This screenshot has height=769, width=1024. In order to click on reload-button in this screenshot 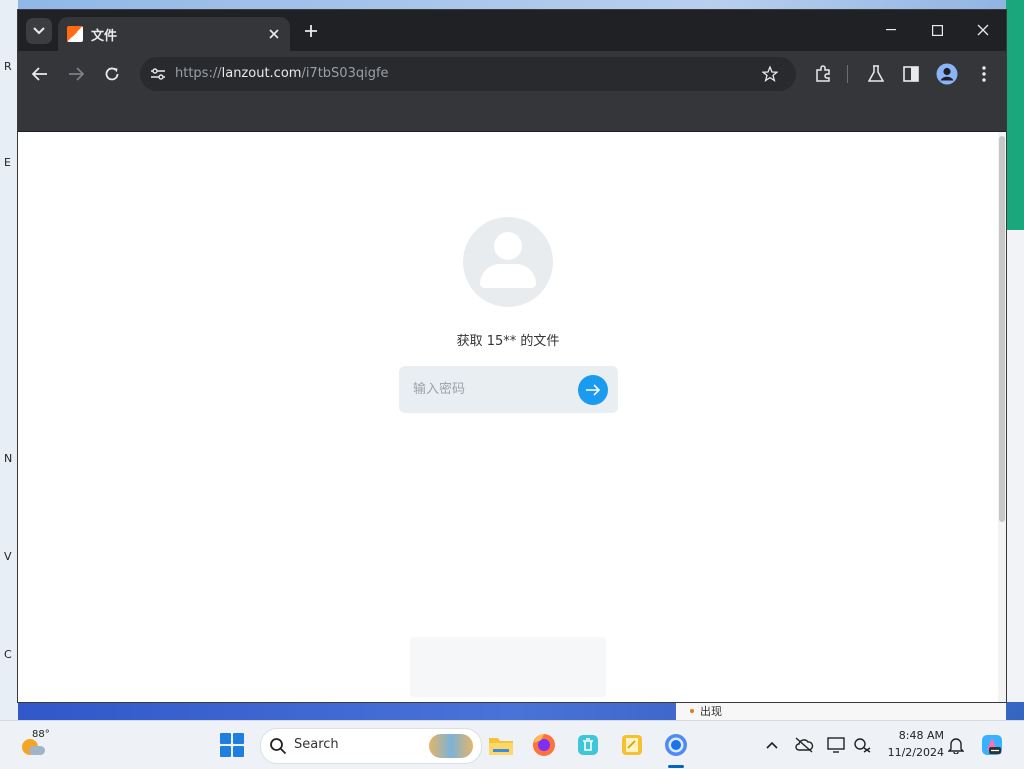, I will do `click(112, 74)`.